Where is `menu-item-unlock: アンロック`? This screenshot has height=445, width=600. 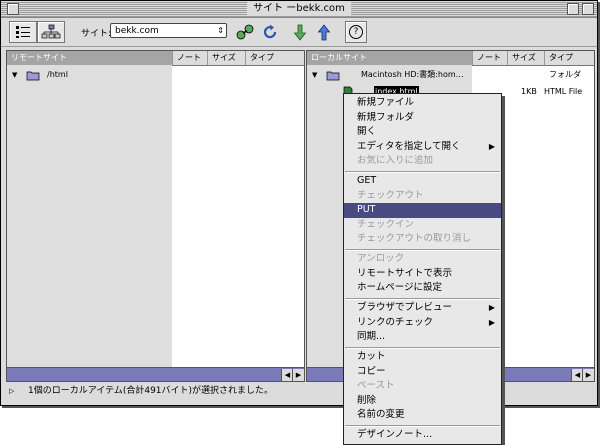 menu-item-unlock: アンロック is located at coordinates (422, 259).